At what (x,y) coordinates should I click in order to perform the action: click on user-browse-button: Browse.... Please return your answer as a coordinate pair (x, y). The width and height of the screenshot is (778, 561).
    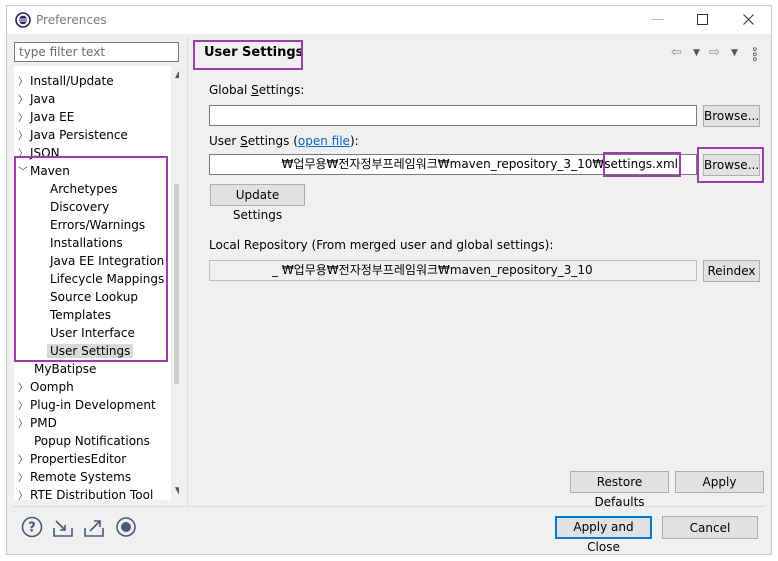
    Looking at the image, I should click on (731, 165).